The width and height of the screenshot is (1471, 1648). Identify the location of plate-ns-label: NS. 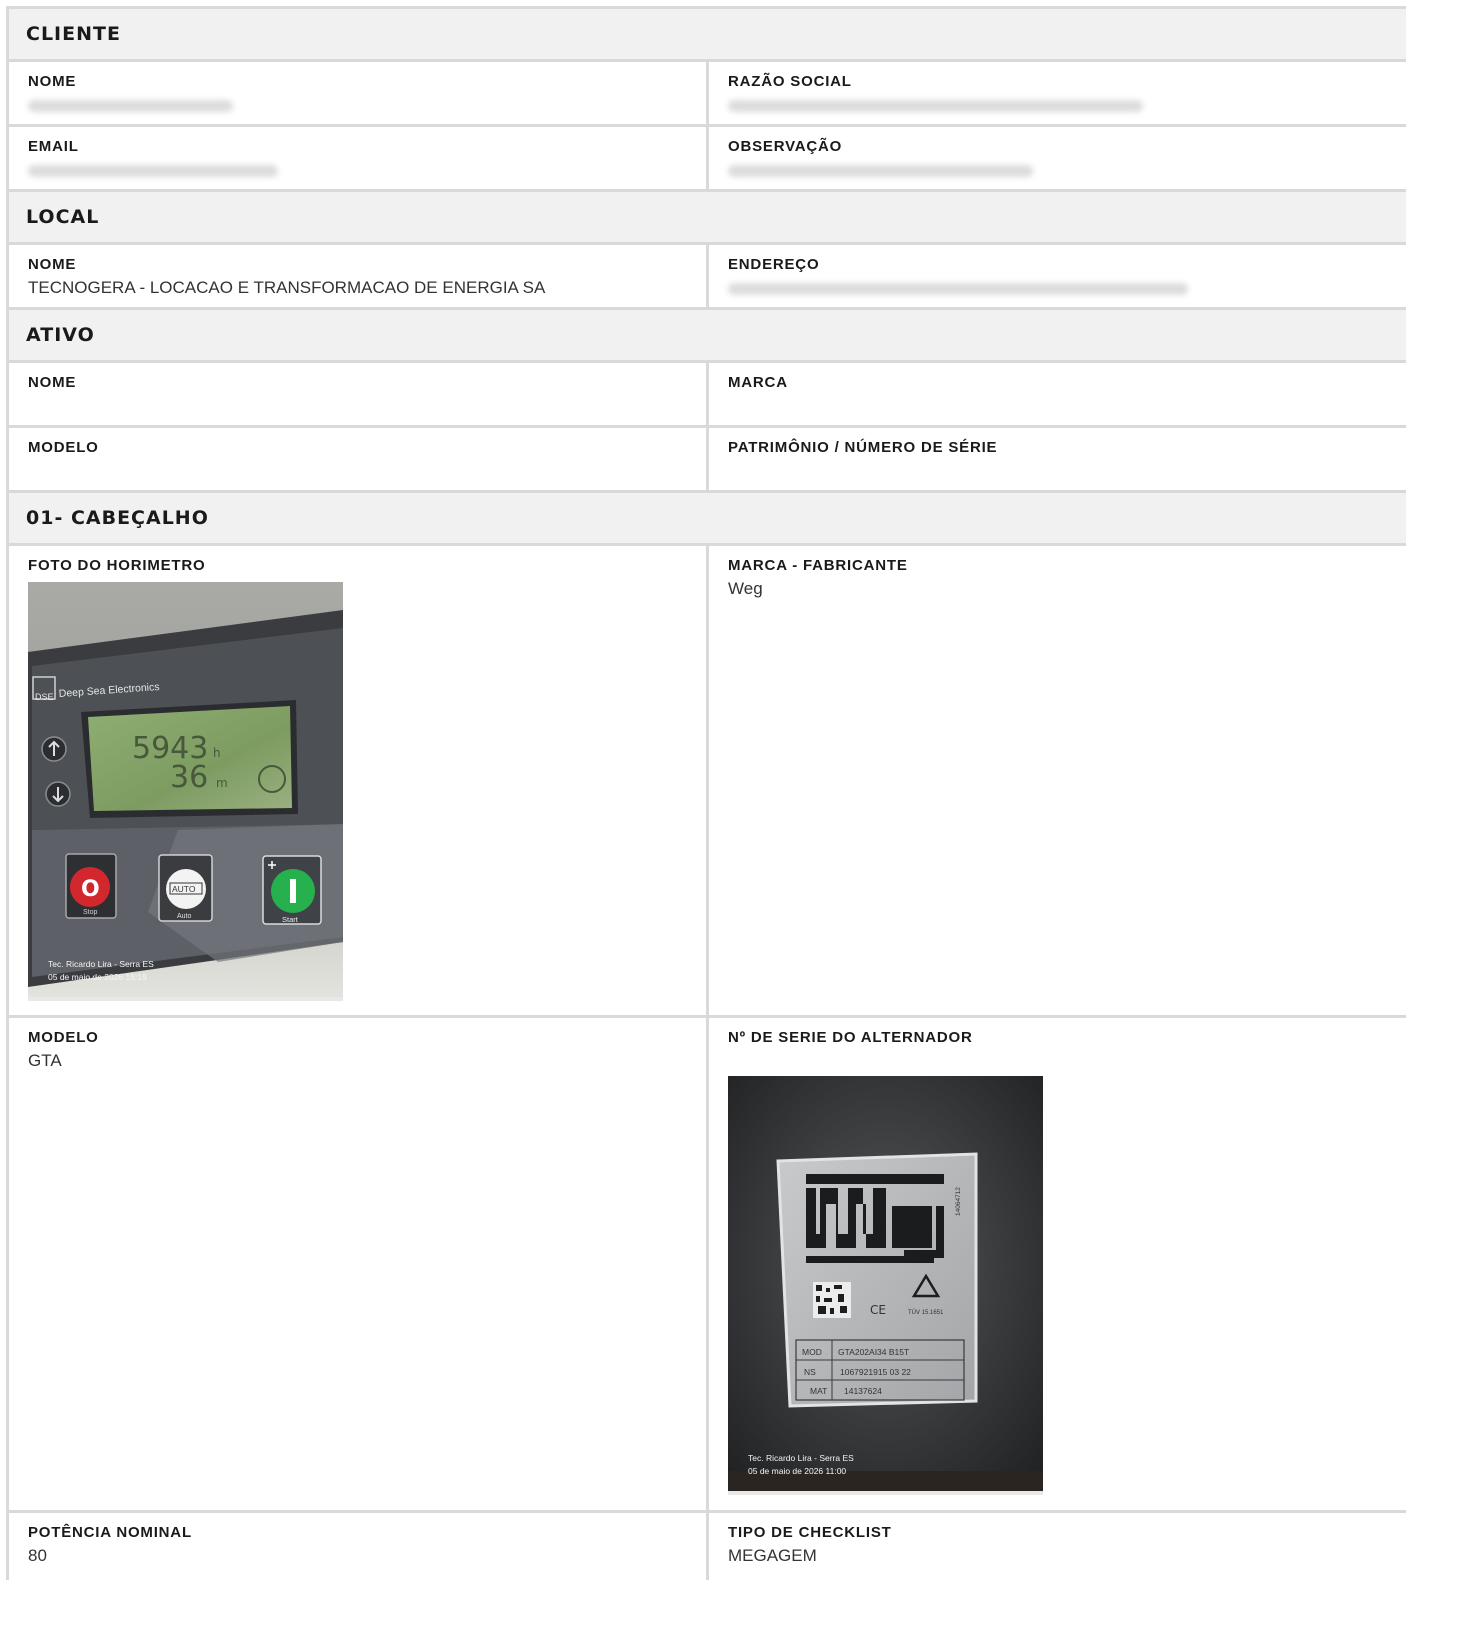
(810, 1372).